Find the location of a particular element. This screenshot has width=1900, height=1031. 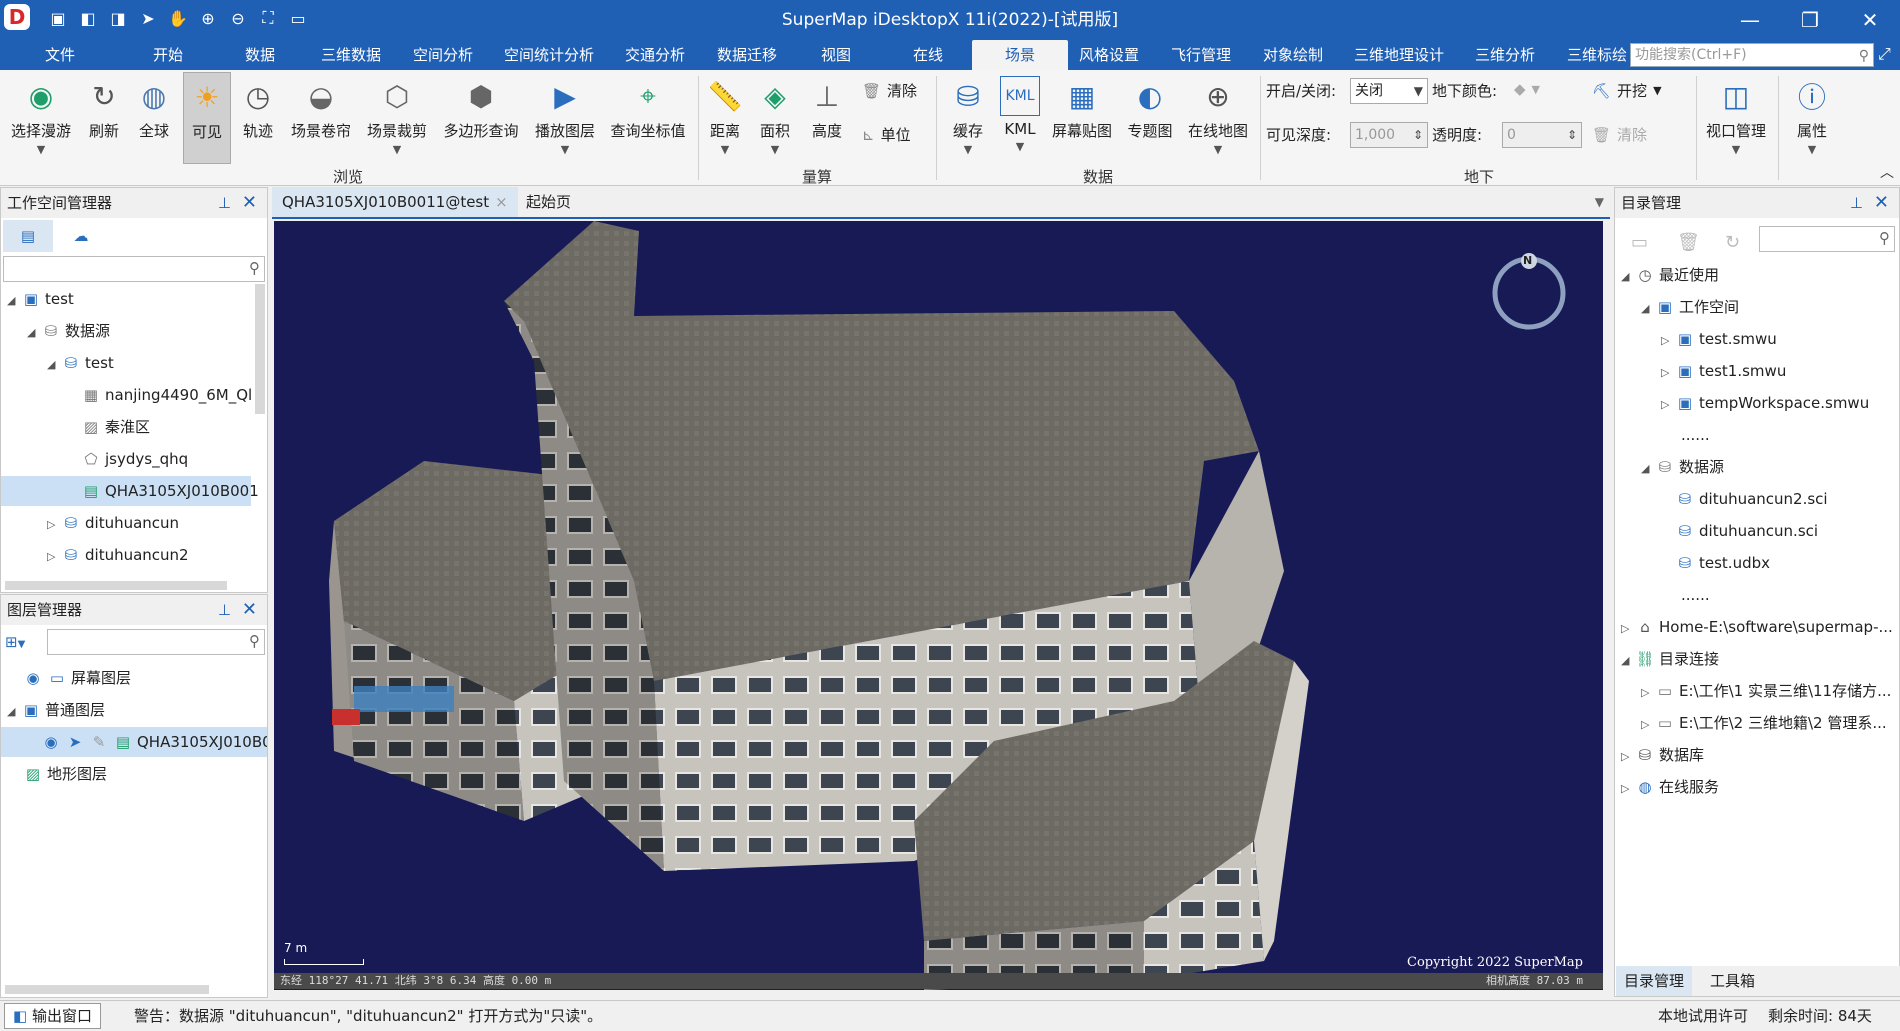

restore-icon: ❐ is located at coordinates (1810, 20).